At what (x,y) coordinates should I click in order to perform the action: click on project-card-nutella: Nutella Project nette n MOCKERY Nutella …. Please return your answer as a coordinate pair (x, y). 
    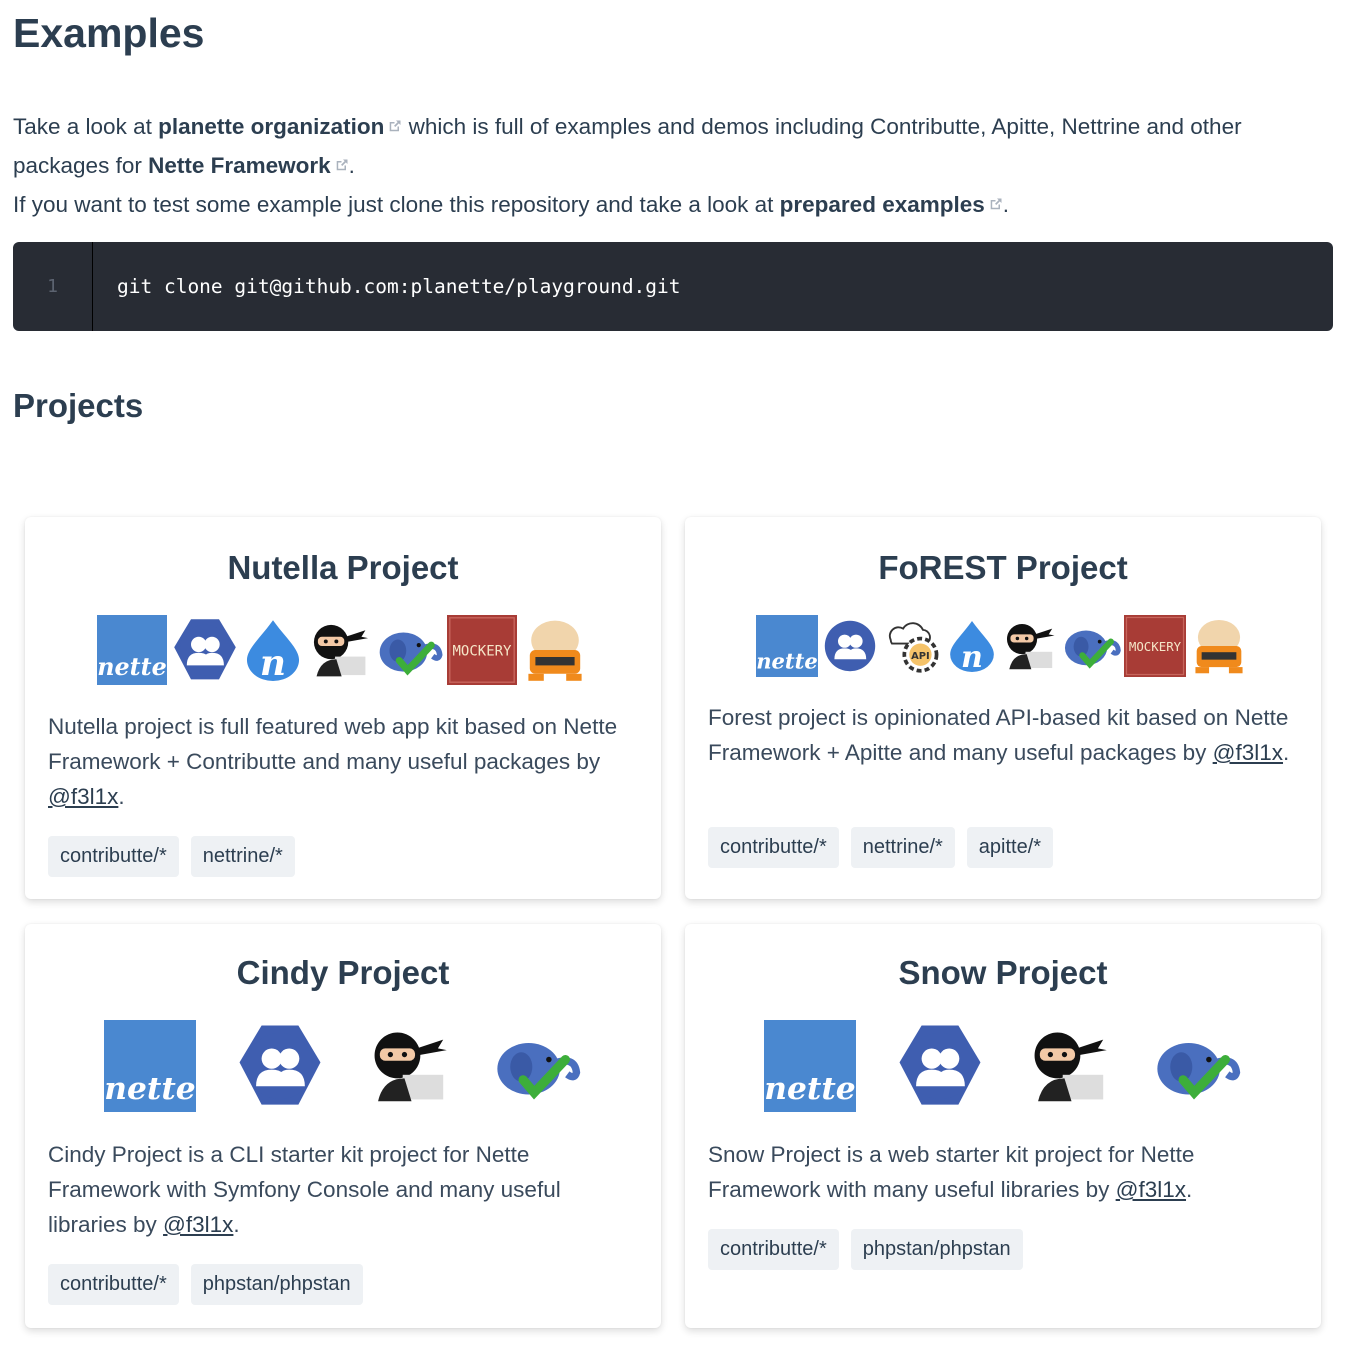
    Looking at the image, I should click on (343, 708).